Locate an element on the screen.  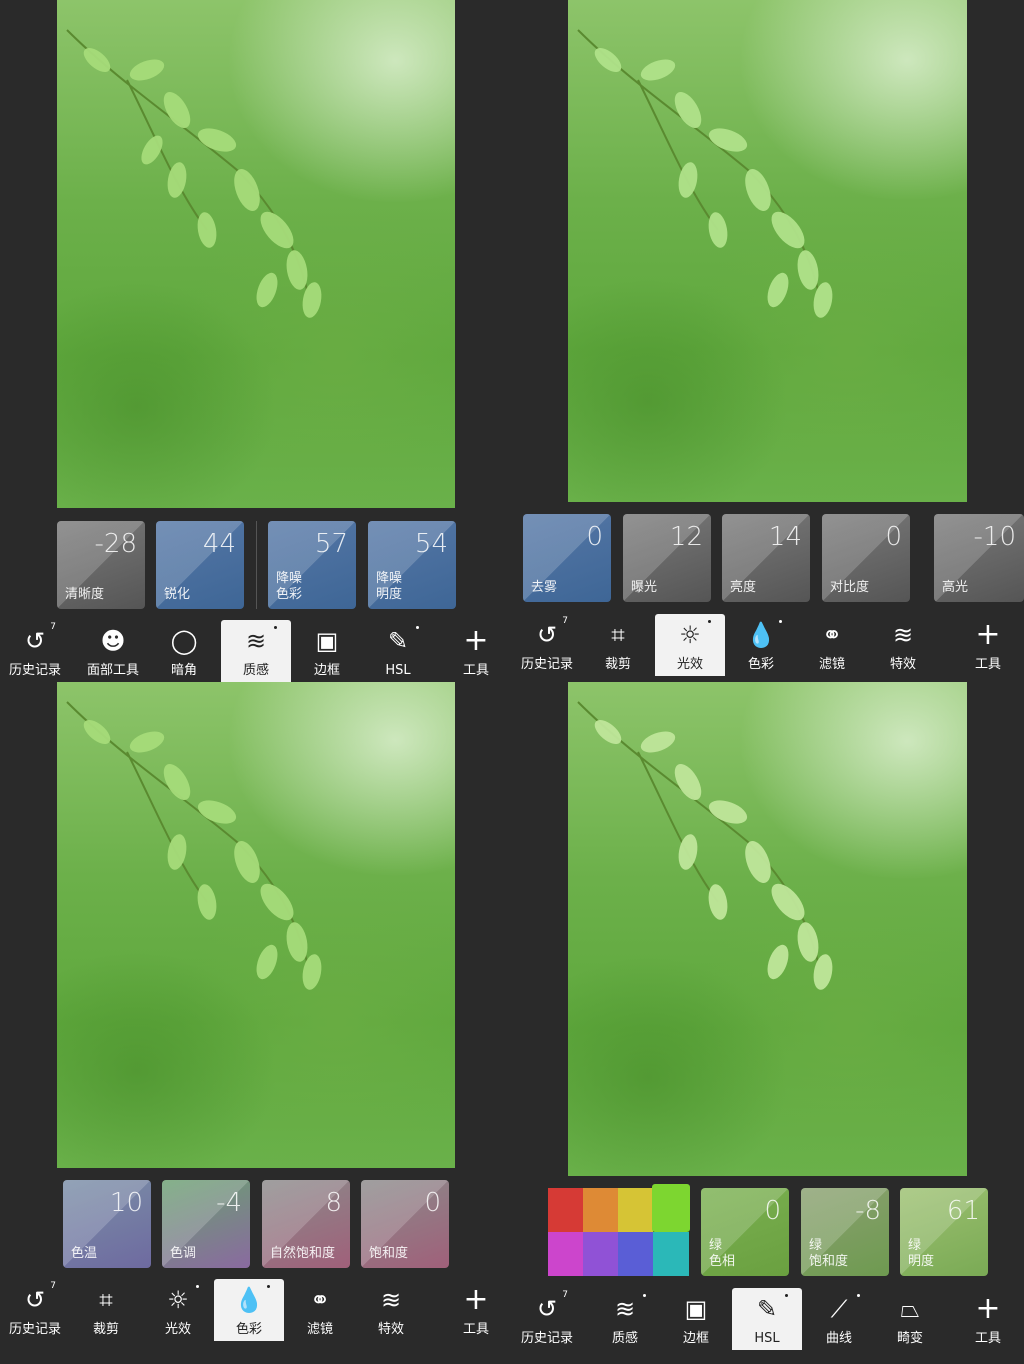
swatch-green-selected is located at coordinates (671, 1208).